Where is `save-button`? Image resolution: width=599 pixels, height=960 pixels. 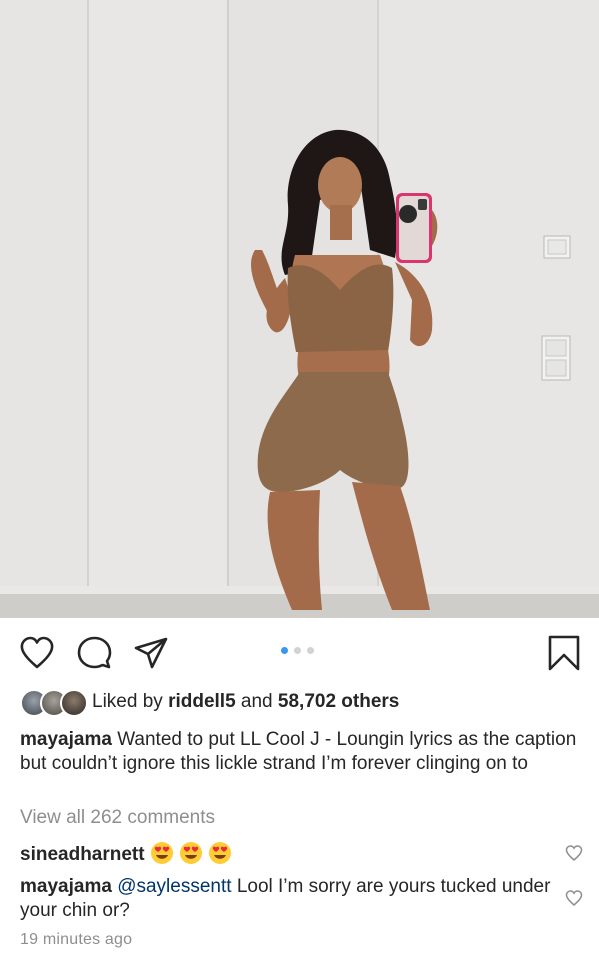
save-button is located at coordinates (564, 653).